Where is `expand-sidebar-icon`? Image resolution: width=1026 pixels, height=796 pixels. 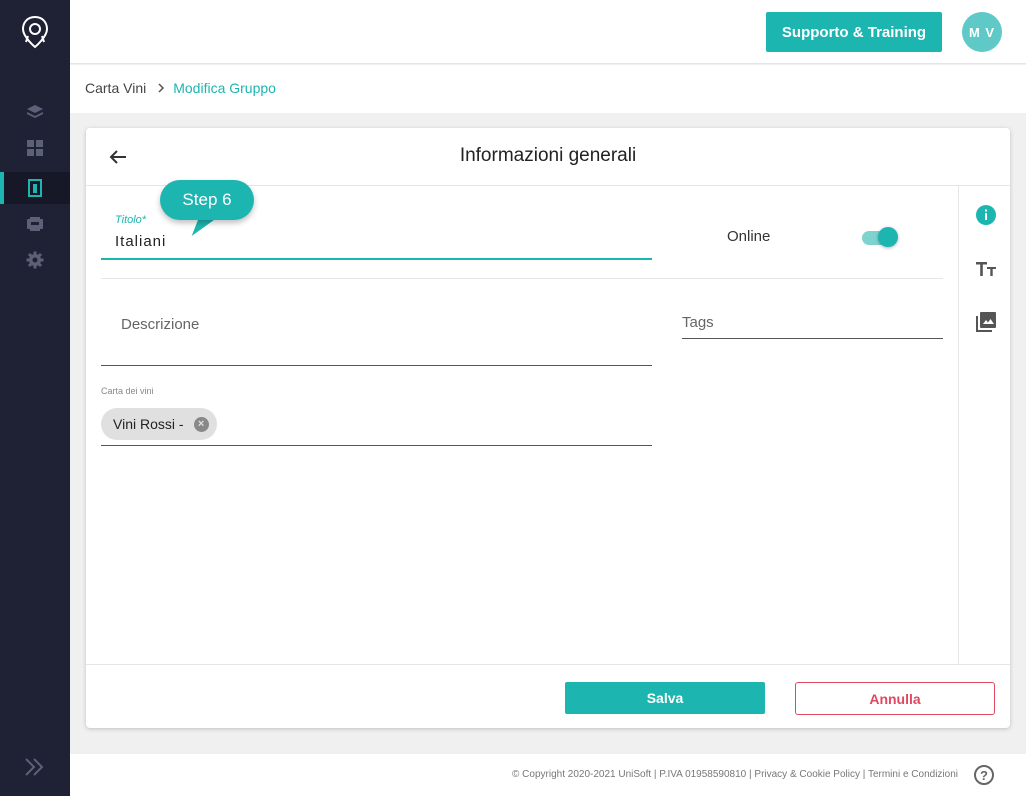 expand-sidebar-icon is located at coordinates (35, 767).